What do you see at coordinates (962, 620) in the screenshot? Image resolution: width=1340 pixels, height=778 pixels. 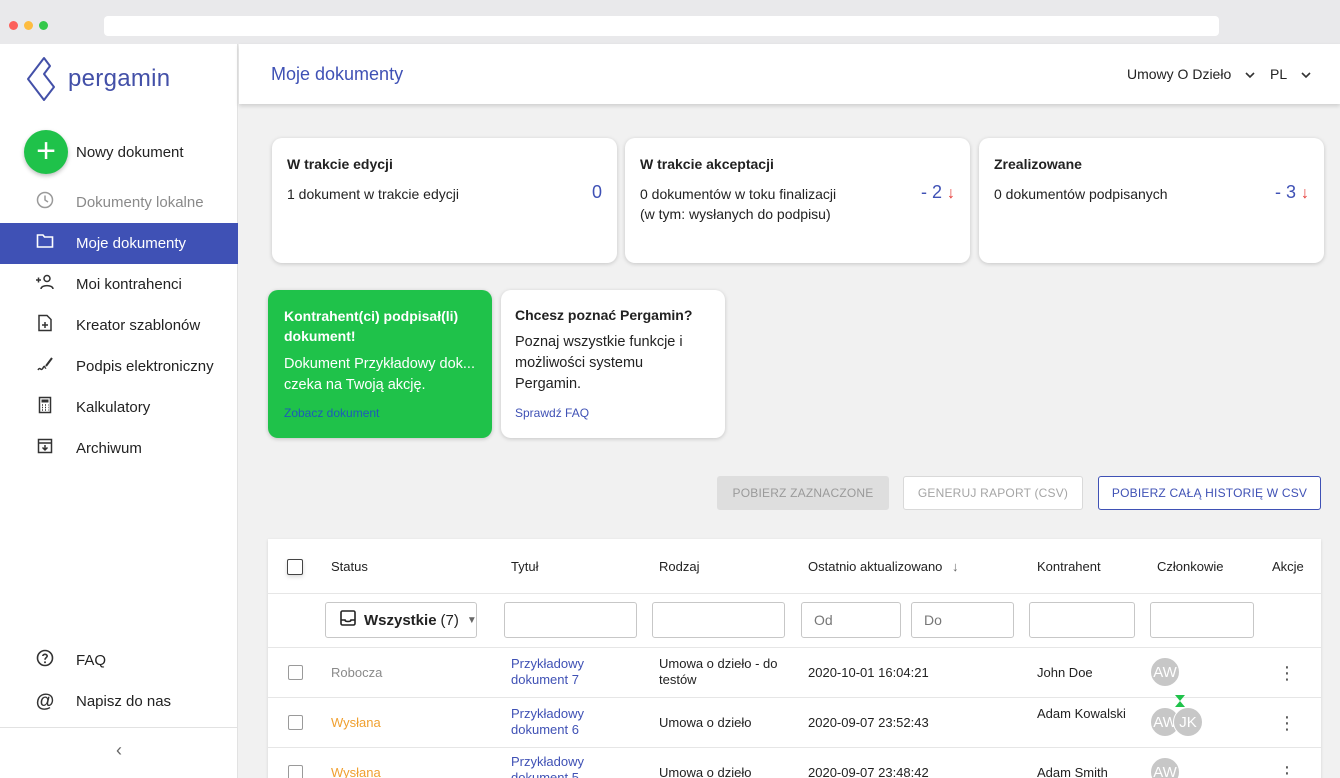 I see `date-to-input: Do` at bounding box center [962, 620].